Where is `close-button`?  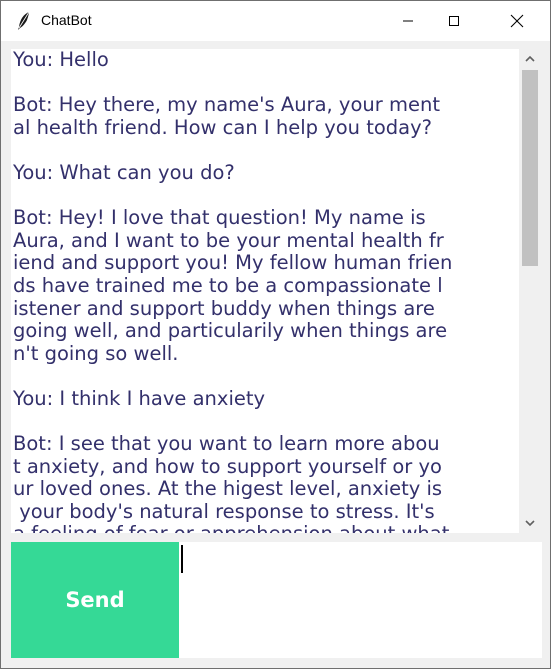 close-button is located at coordinates (517, 21).